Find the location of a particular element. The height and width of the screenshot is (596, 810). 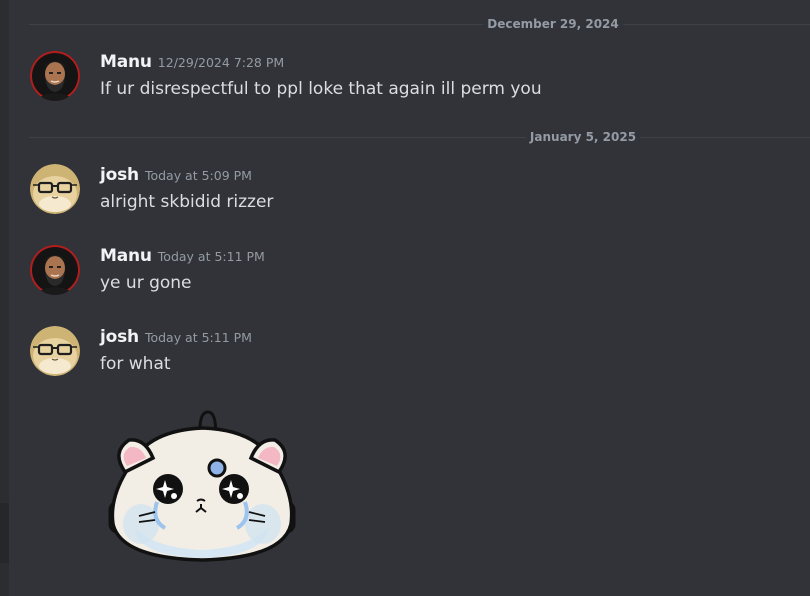

crying-hamster-sticker-icon is located at coordinates (202, 486).